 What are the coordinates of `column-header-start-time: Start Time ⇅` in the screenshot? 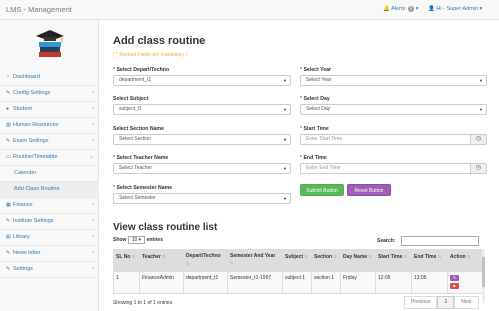 It's located at (393, 260).